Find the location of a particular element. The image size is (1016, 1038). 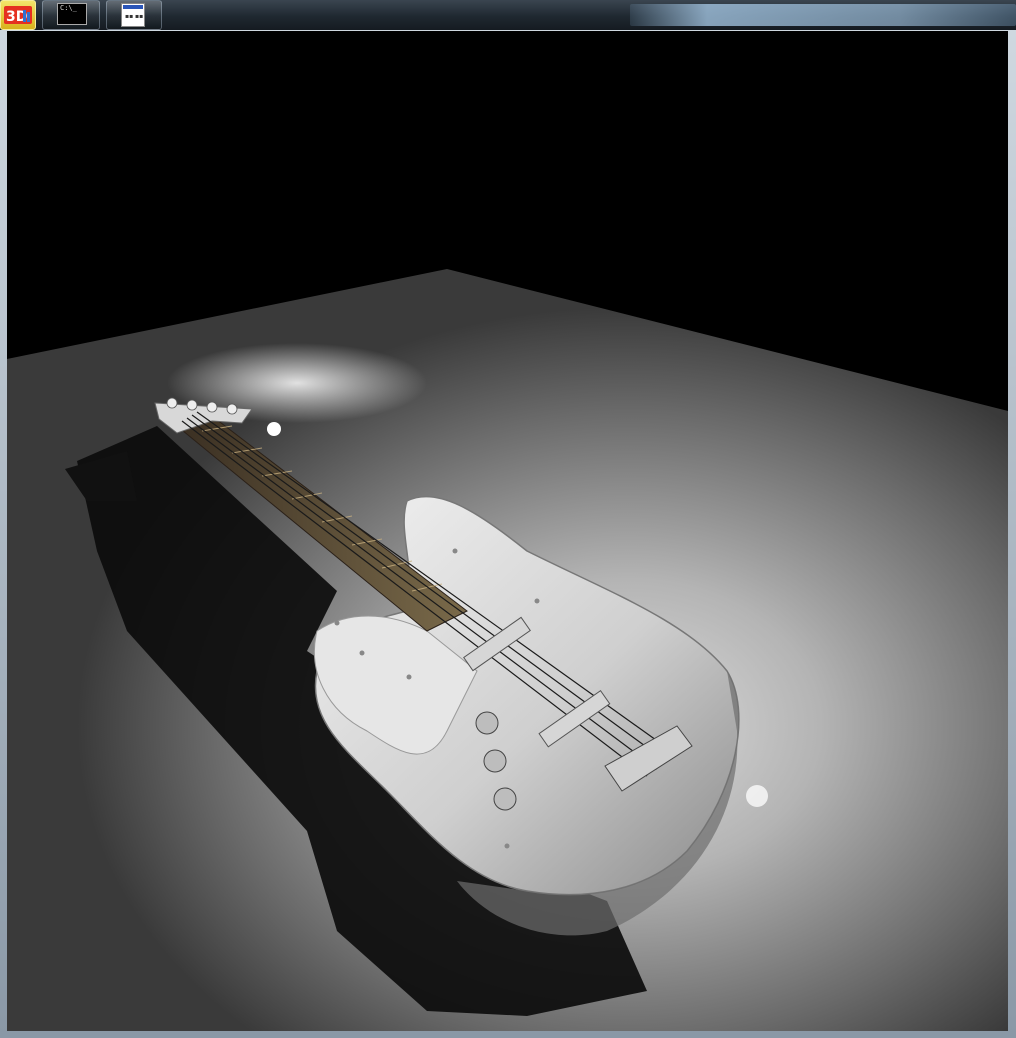

taskbar-button-3d-app: 3D is located at coordinates (18, 15).